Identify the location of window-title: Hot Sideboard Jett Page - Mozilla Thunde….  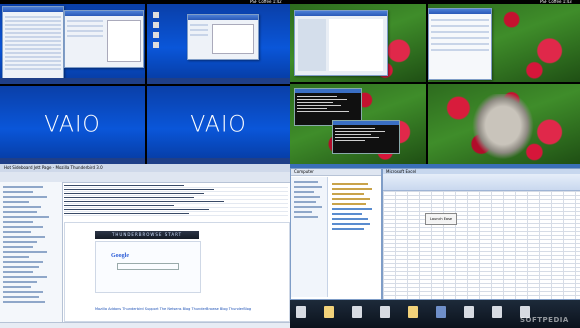
(53, 167).